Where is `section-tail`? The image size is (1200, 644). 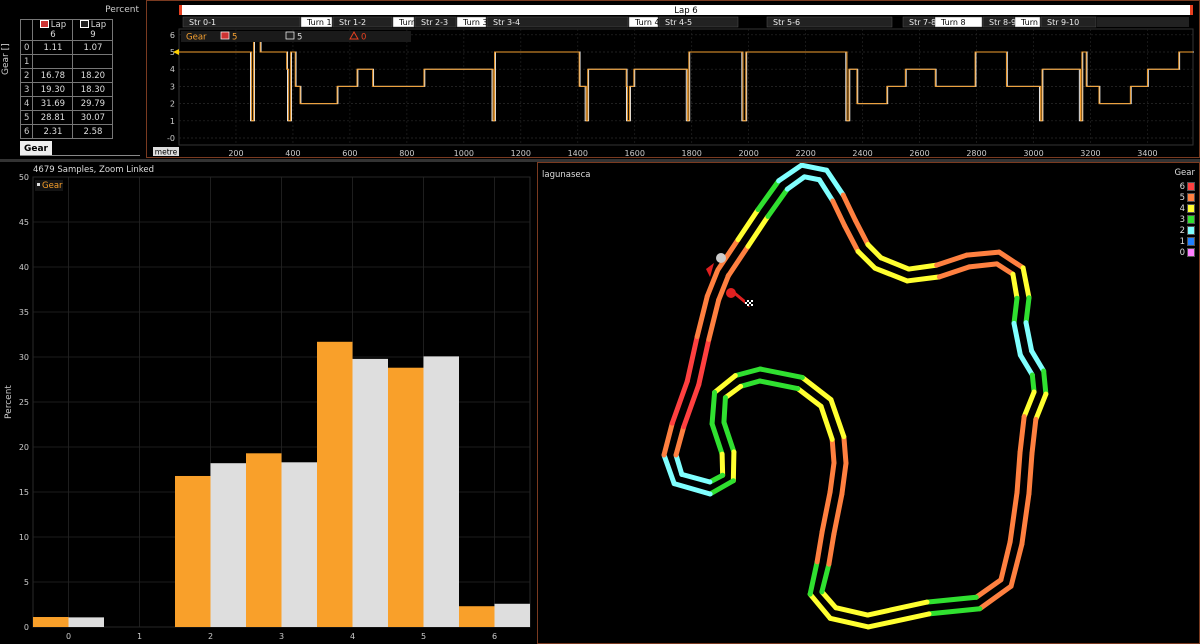 section-tail is located at coordinates (1143, 22).